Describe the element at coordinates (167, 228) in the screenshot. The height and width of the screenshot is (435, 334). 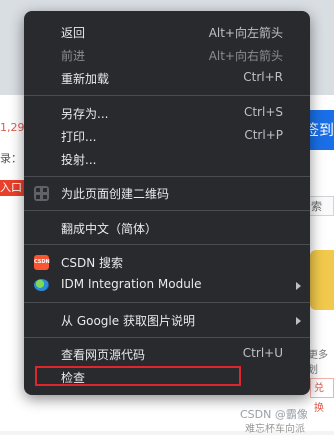
I see `menu-item-translate: 翻成中文（简体）` at that location.